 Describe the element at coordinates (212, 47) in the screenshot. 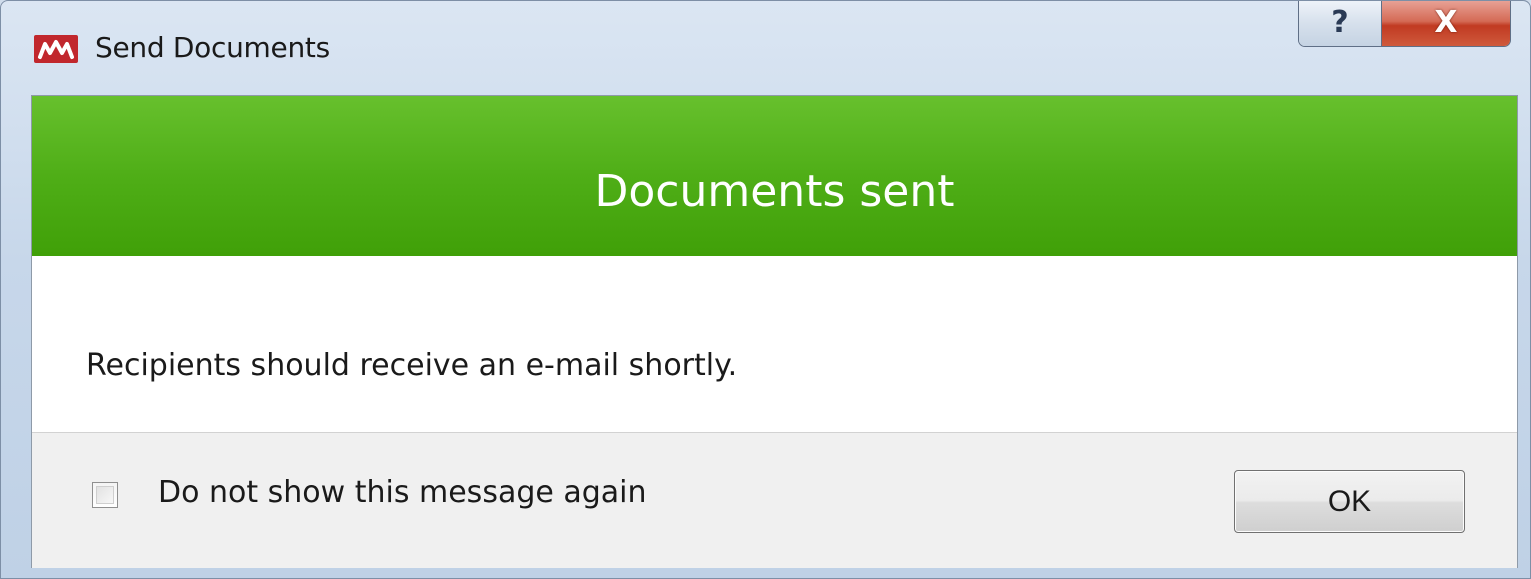

I see `window-title: Send Documents` at that location.